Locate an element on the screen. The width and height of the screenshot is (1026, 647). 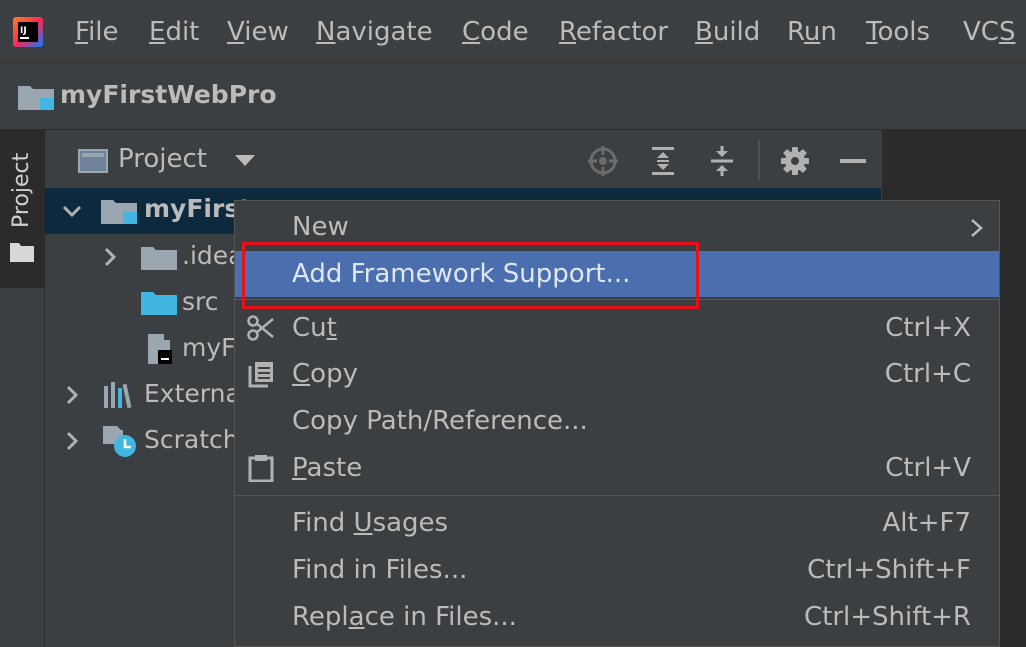
gear-icon is located at coordinates (795, 161).